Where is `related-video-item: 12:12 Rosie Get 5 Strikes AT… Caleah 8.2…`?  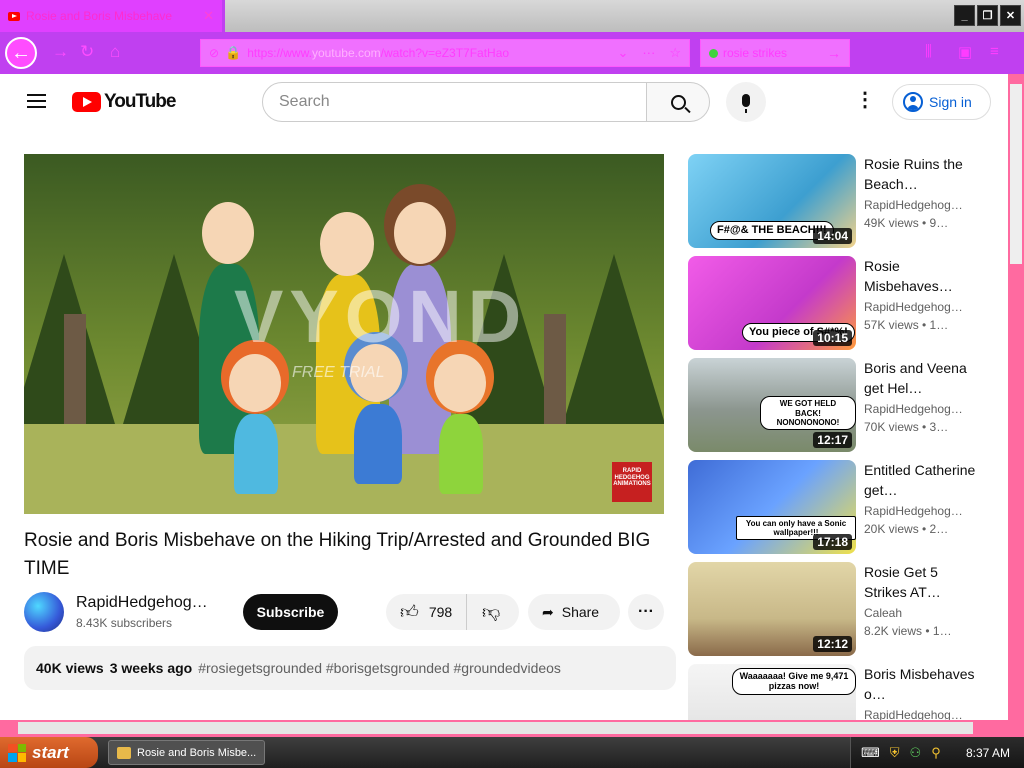
related-video-item: 12:12 Rosie Get 5 Strikes AT… Caleah 8.2… is located at coordinates (838, 609).